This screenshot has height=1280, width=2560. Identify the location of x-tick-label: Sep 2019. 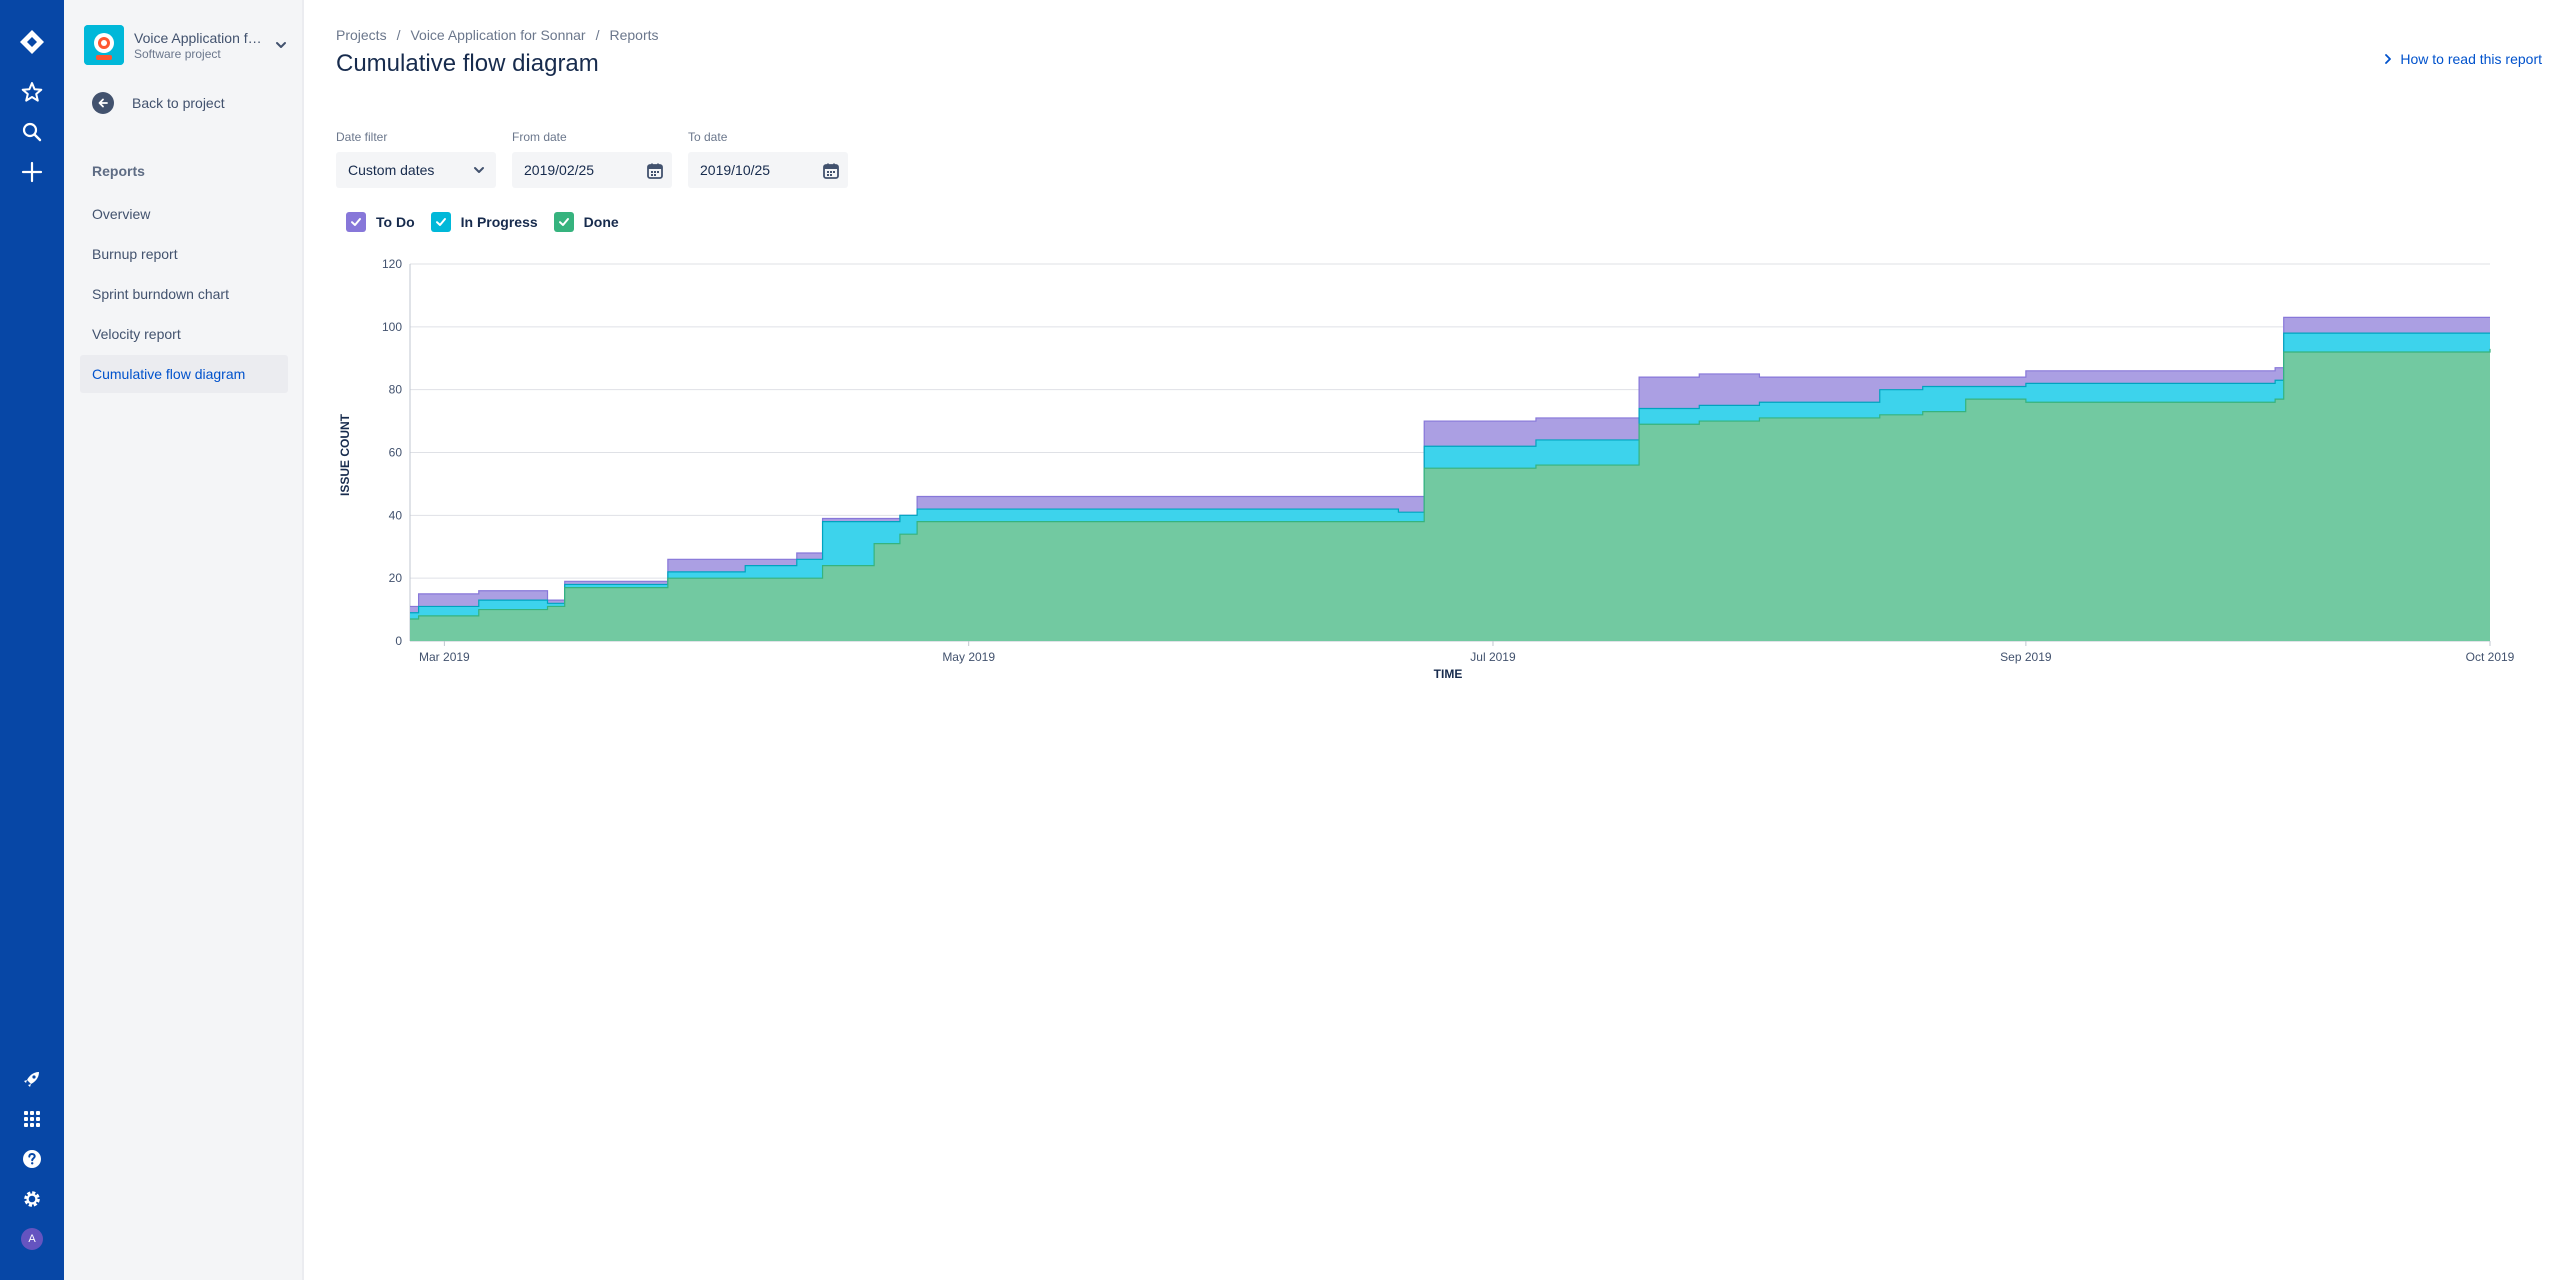
(2026, 657).